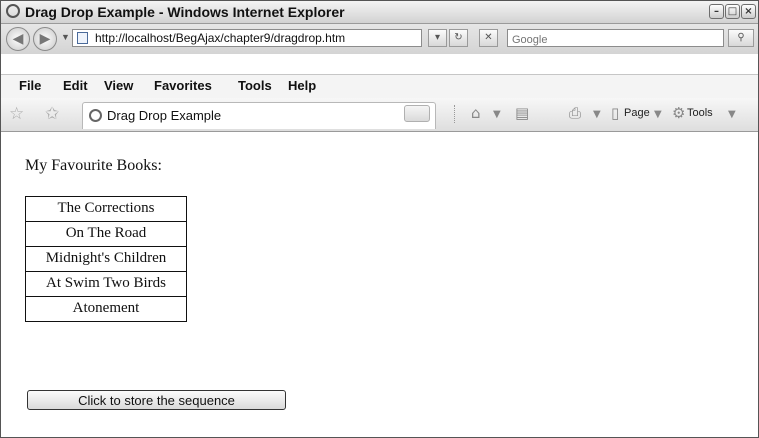 The height and width of the screenshot is (438, 759). I want to click on refresh-button: ↻, so click(458, 38).